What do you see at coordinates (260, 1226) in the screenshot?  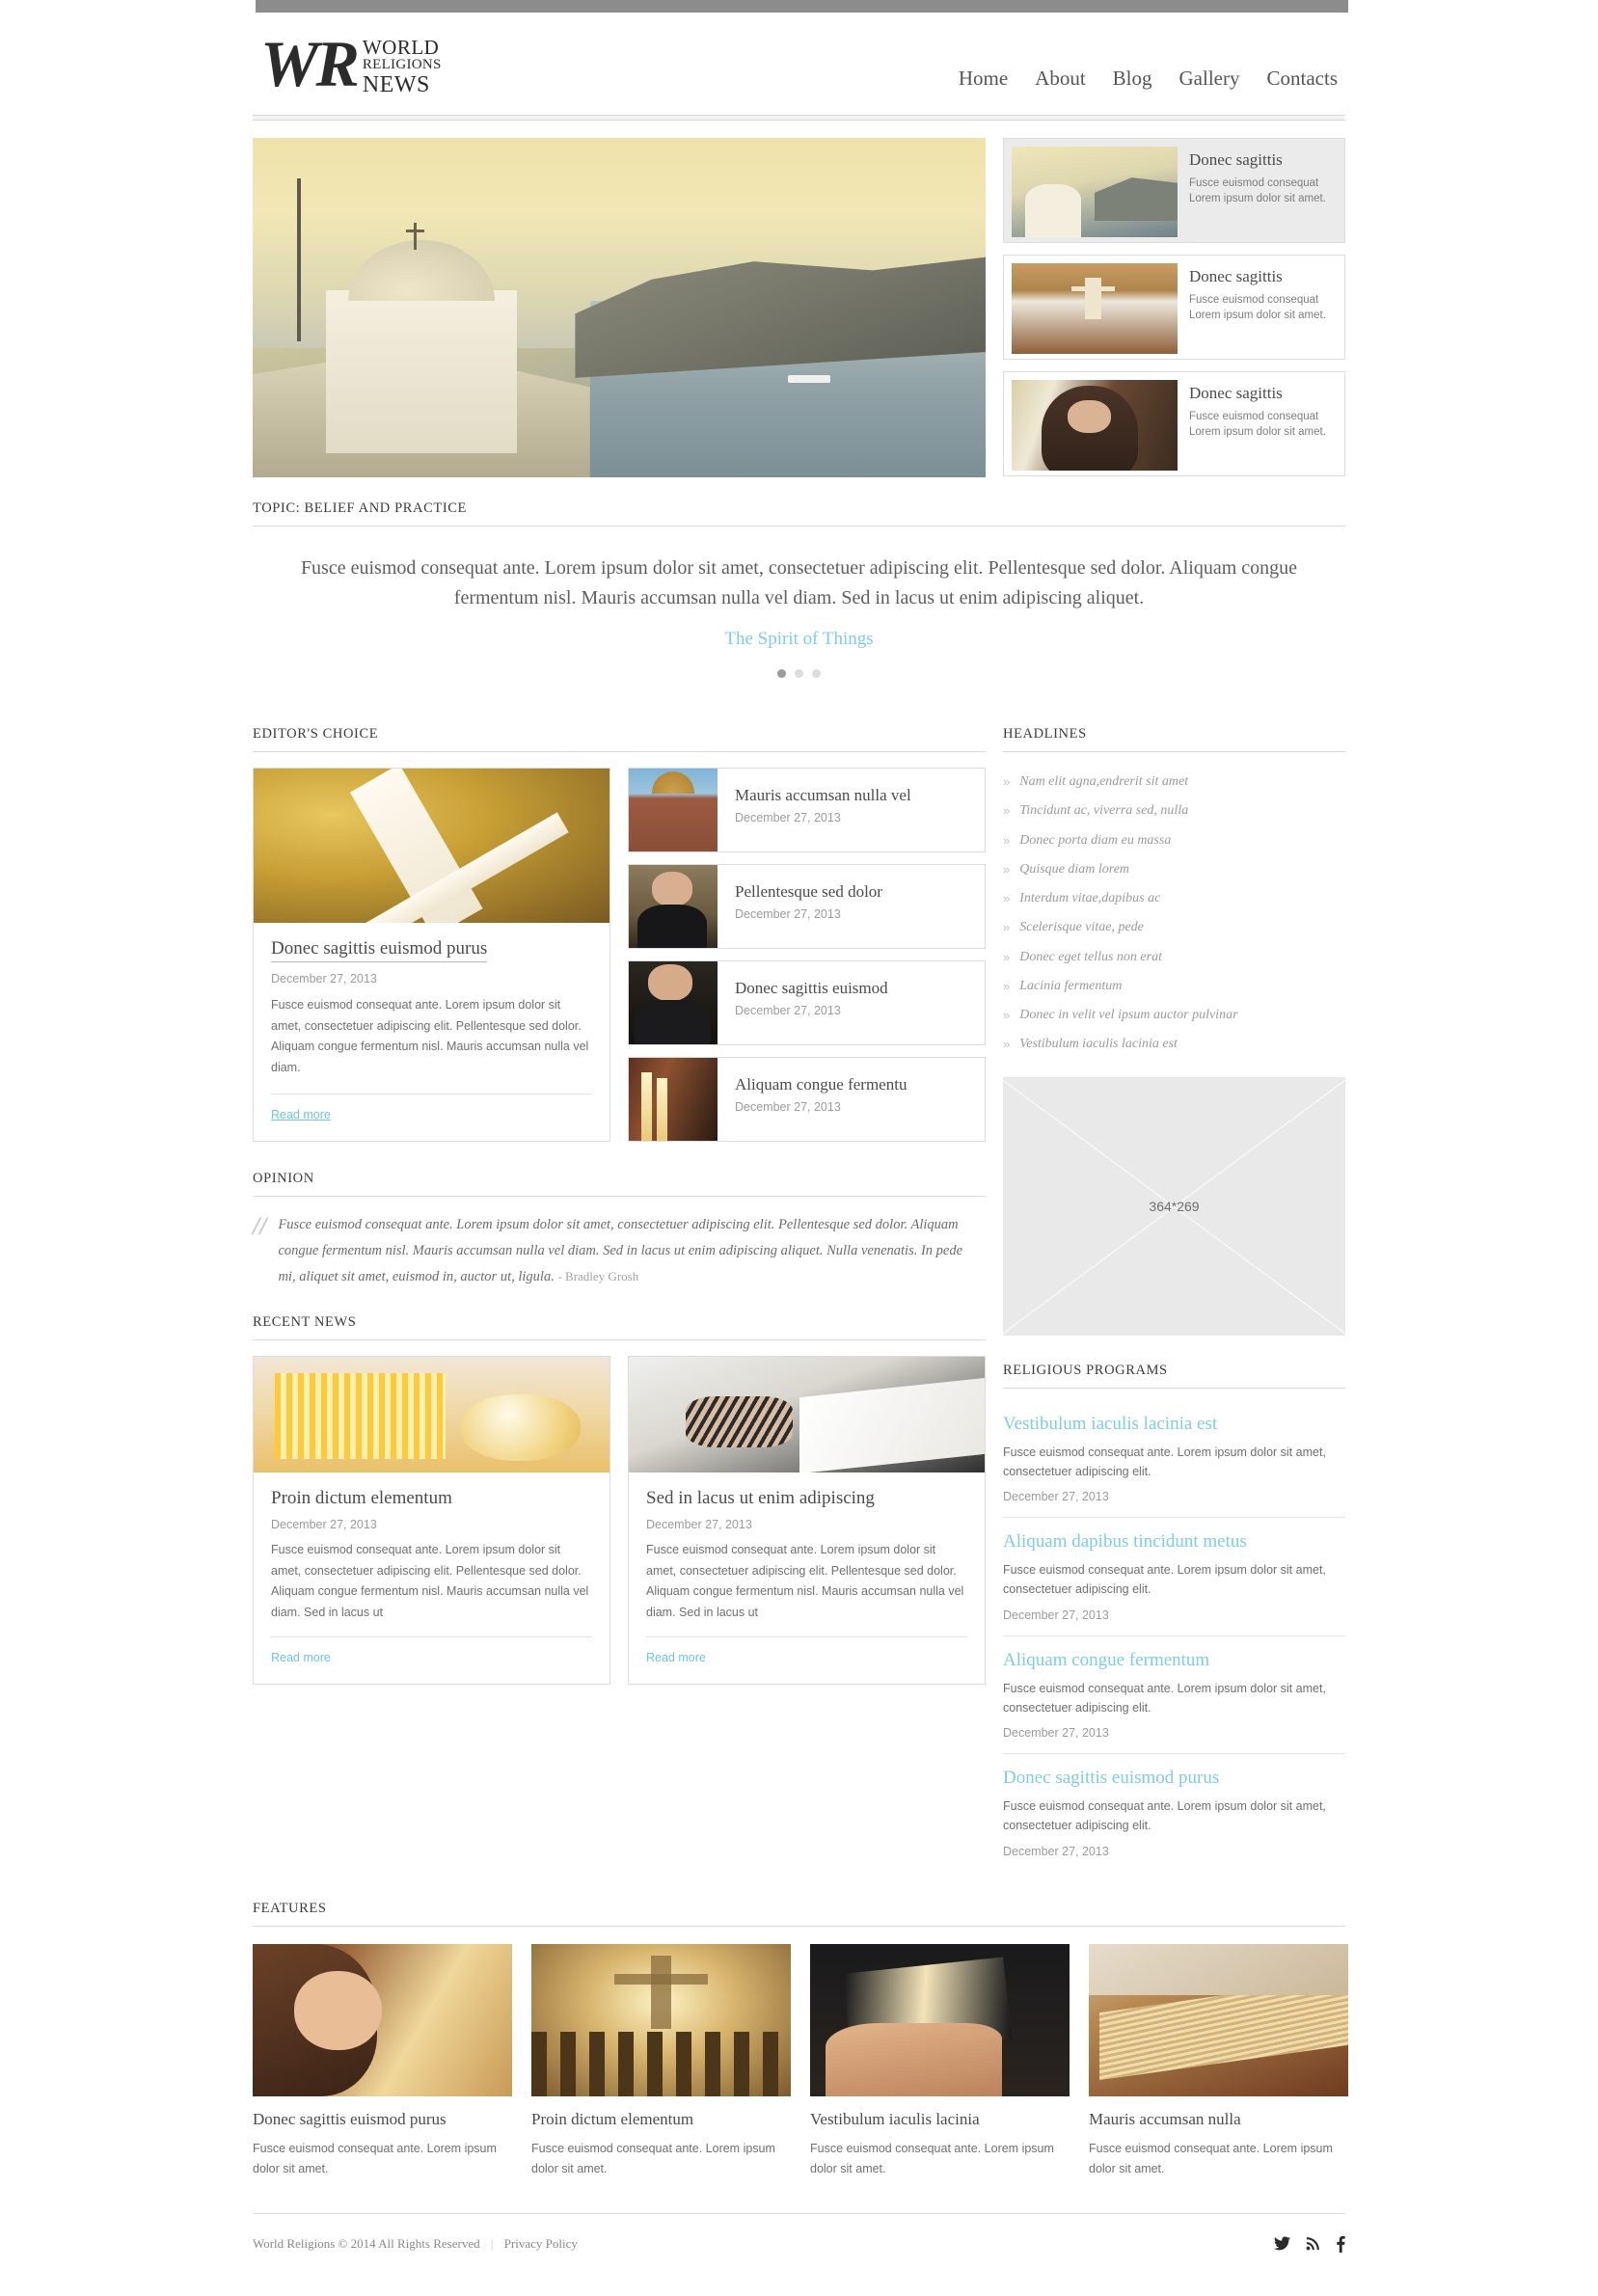 I see `quote-icon: //` at bounding box center [260, 1226].